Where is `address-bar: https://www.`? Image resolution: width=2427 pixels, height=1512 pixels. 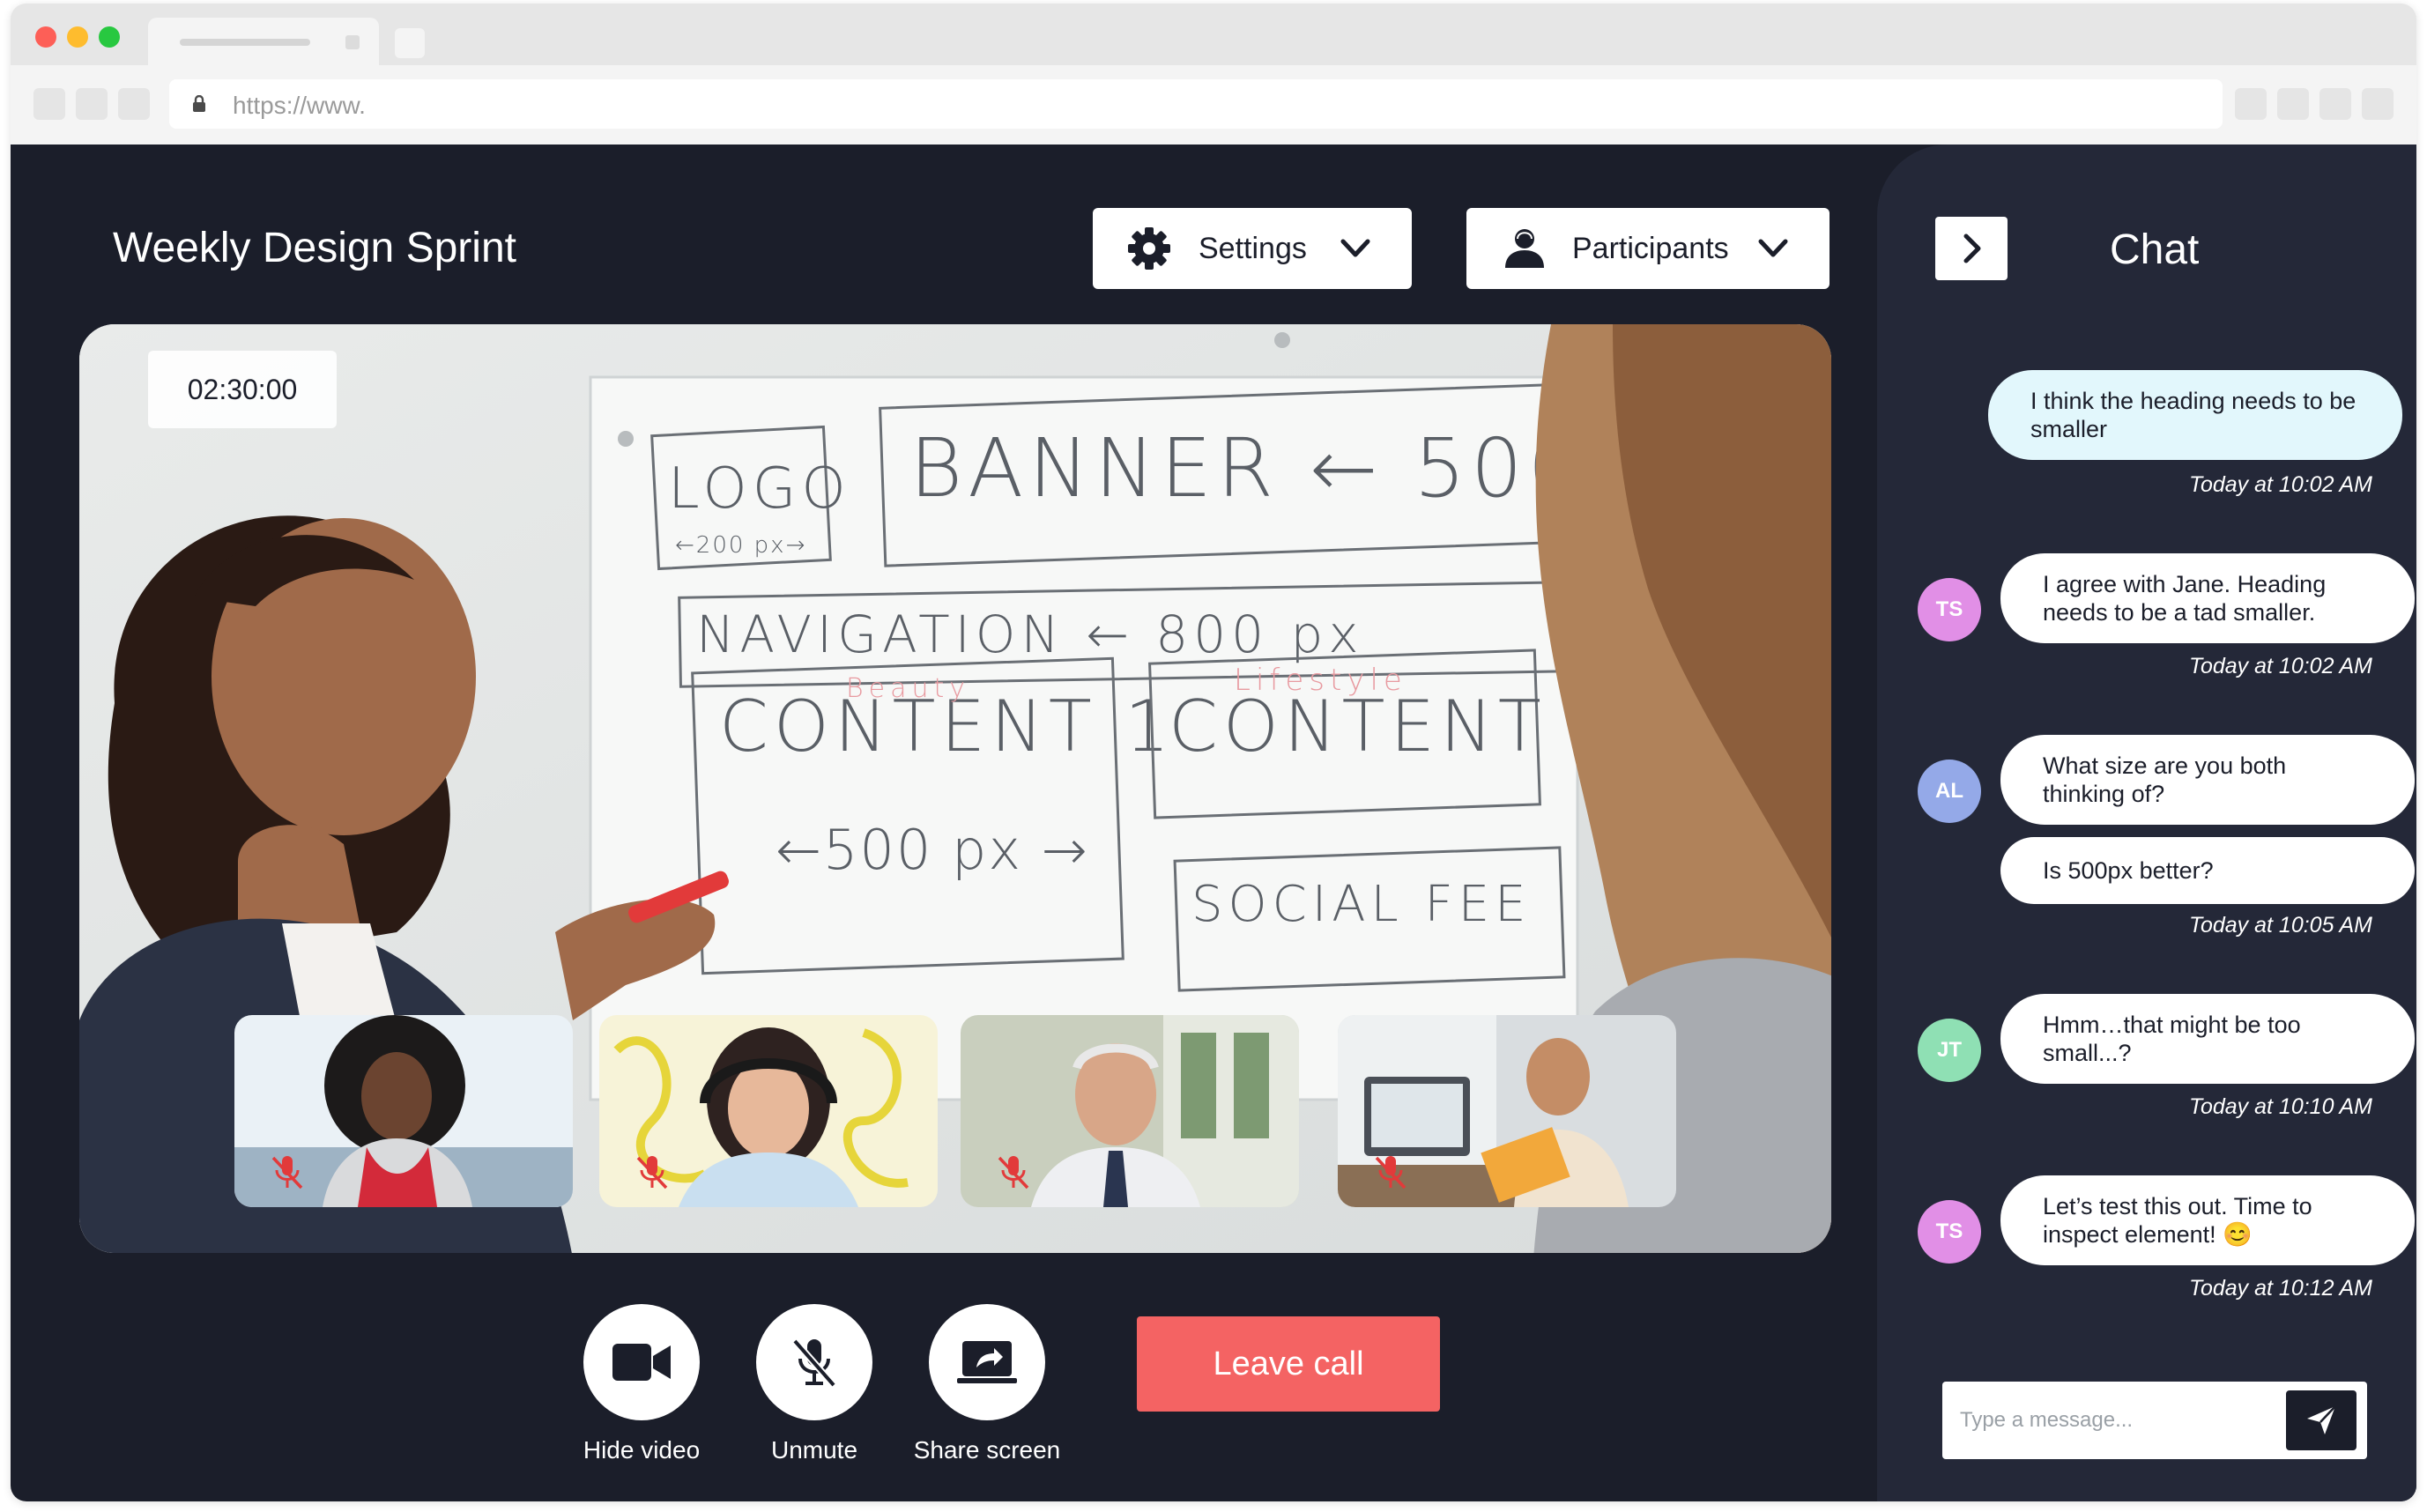 address-bar: https://www. is located at coordinates (1196, 104).